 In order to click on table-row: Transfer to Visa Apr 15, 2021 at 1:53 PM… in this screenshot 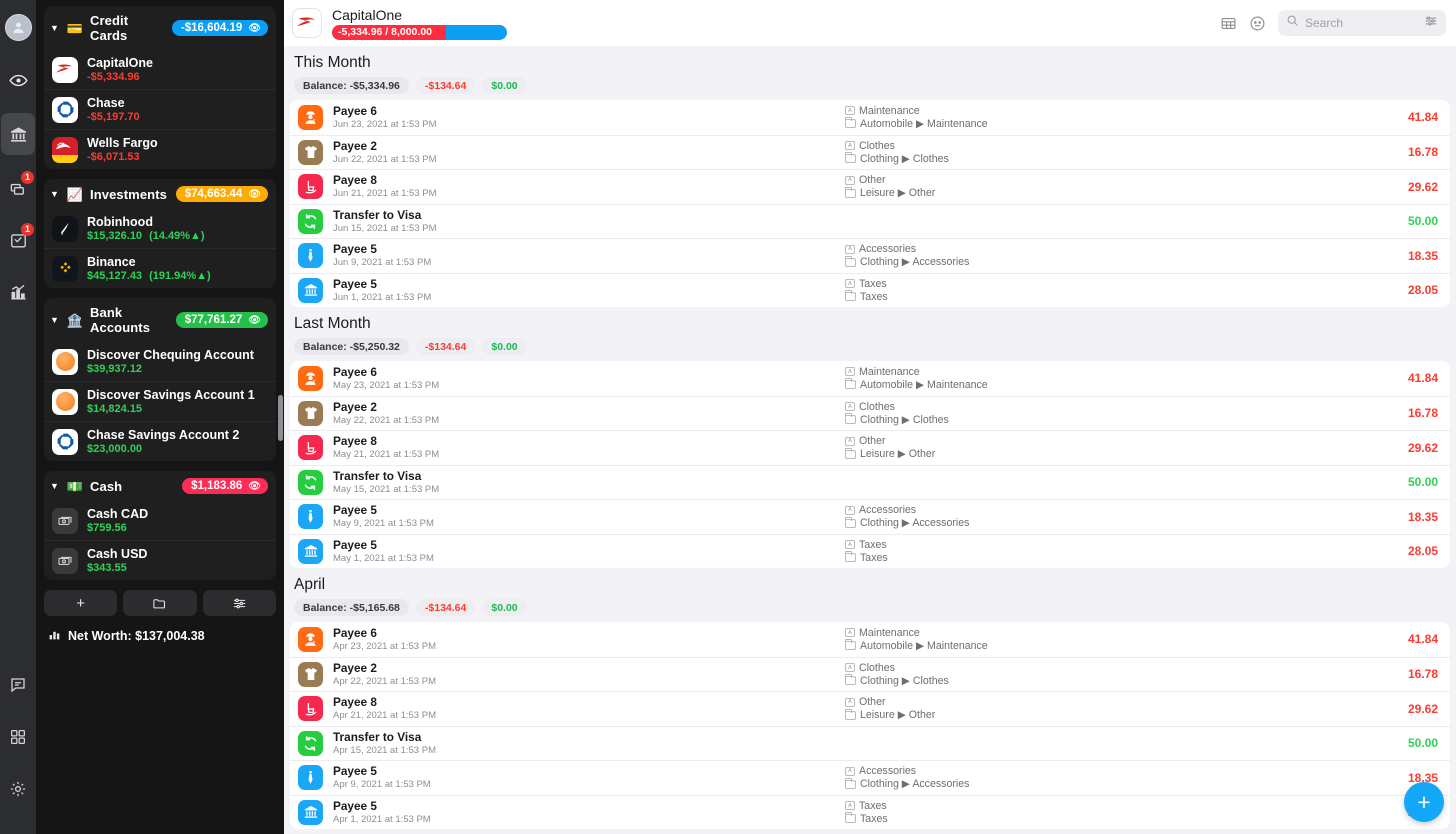, I will do `click(870, 743)`.